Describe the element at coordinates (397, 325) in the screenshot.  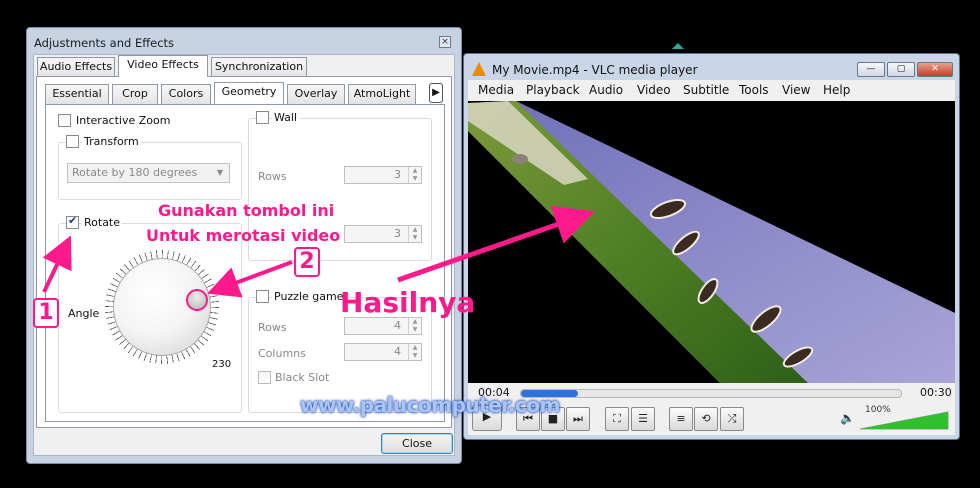
I see `puzzle-rows-value: 4` at that location.